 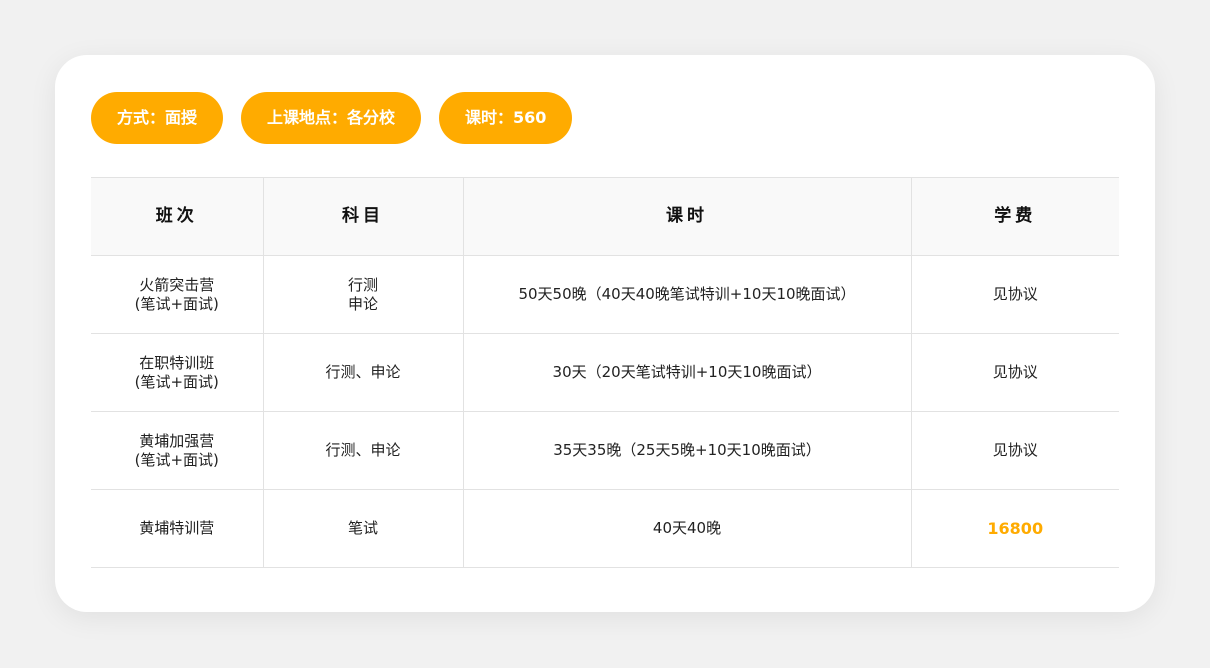 What do you see at coordinates (177, 362) in the screenshot?
I see `class-name: 在职特训班` at bounding box center [177, 362].